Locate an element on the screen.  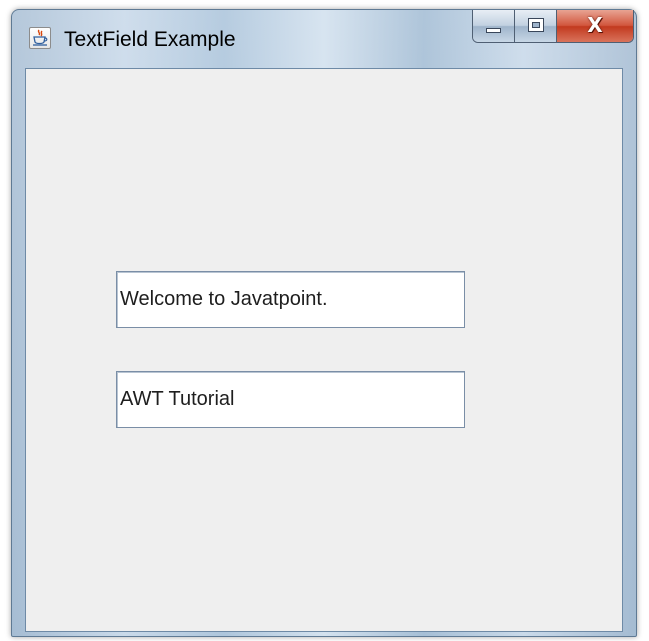
window-title: TextField Example is located at coordinates (150, 39).